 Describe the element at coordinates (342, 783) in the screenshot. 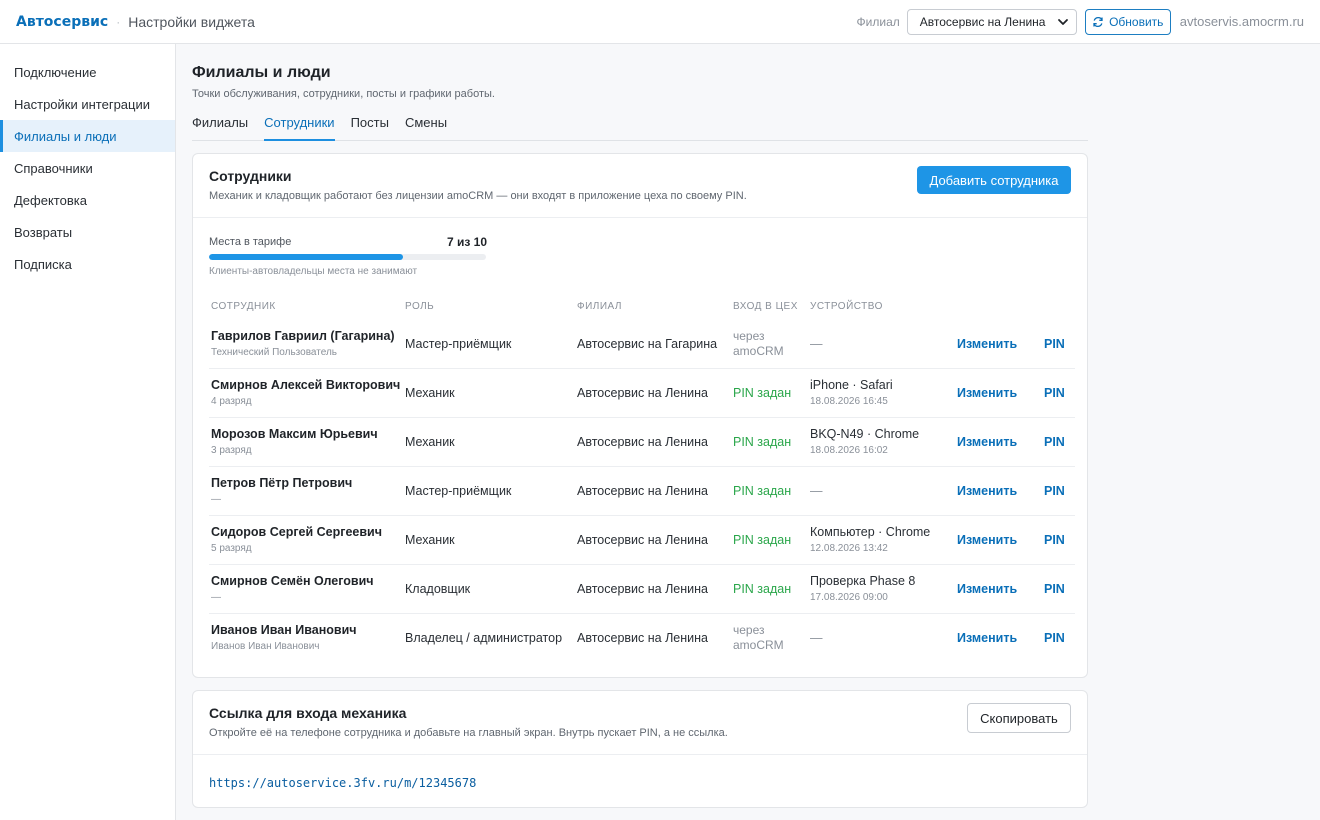

I see `mechanic-link-url: https://autoservice.3fv.ru/m/12345678` at that location.